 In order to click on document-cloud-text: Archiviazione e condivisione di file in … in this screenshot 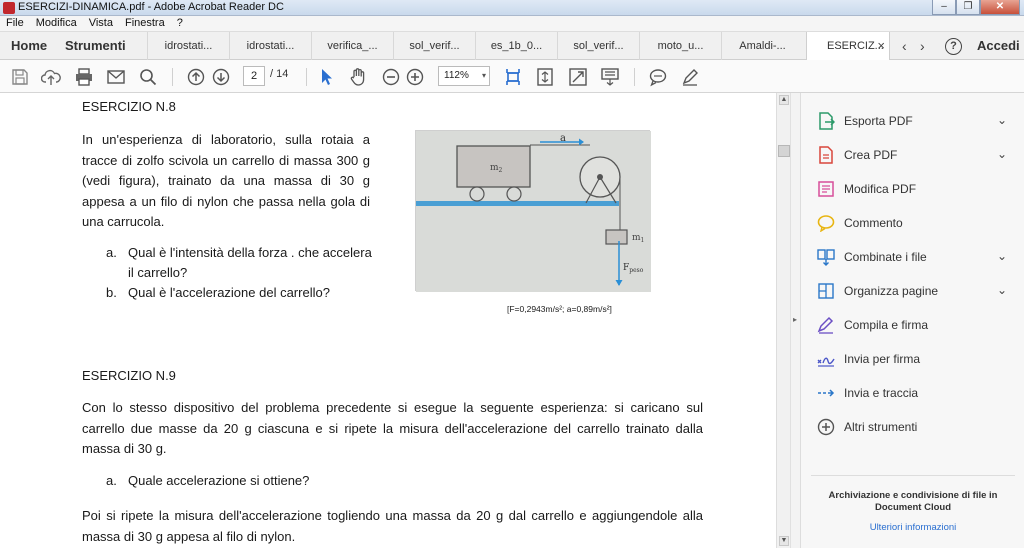, I will do `click(913, 501)`.